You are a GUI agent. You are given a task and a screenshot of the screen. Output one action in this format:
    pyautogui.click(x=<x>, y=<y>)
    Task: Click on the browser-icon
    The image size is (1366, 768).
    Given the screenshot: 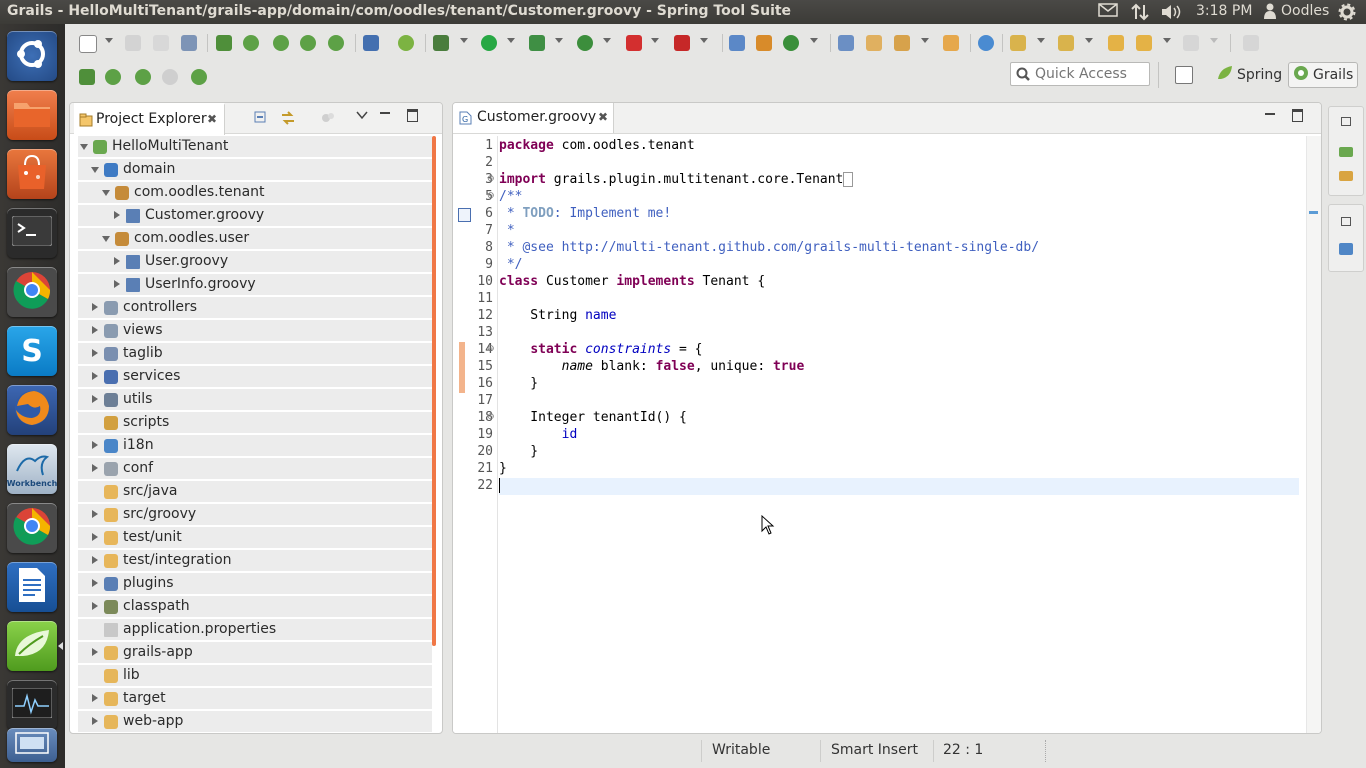 What is the action you would take?
    pyautogui.click(x=986, y=43)
    